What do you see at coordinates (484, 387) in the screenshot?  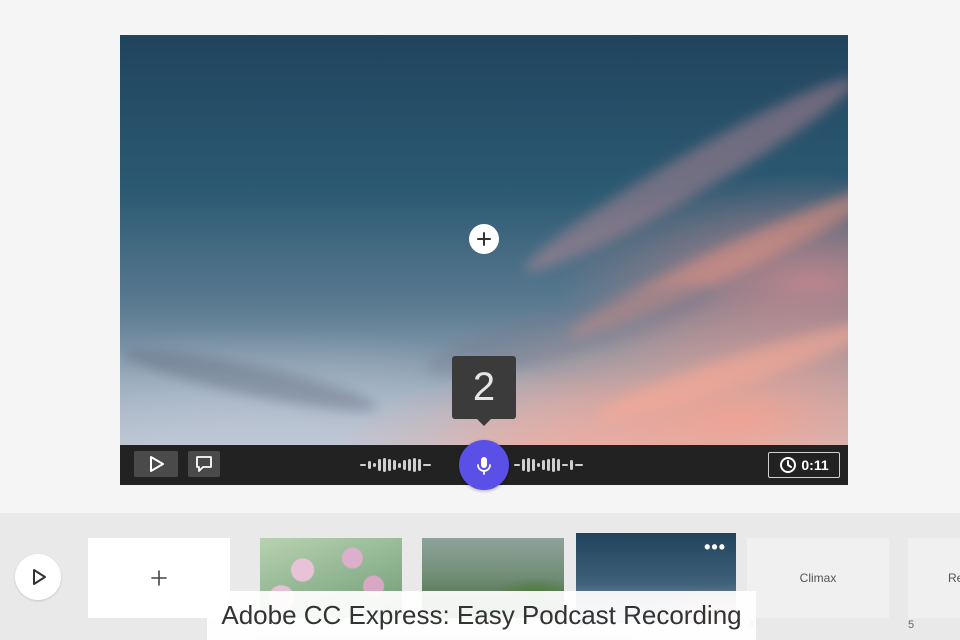 I see `countdown-number: 2` at bounding box center [484, 387].